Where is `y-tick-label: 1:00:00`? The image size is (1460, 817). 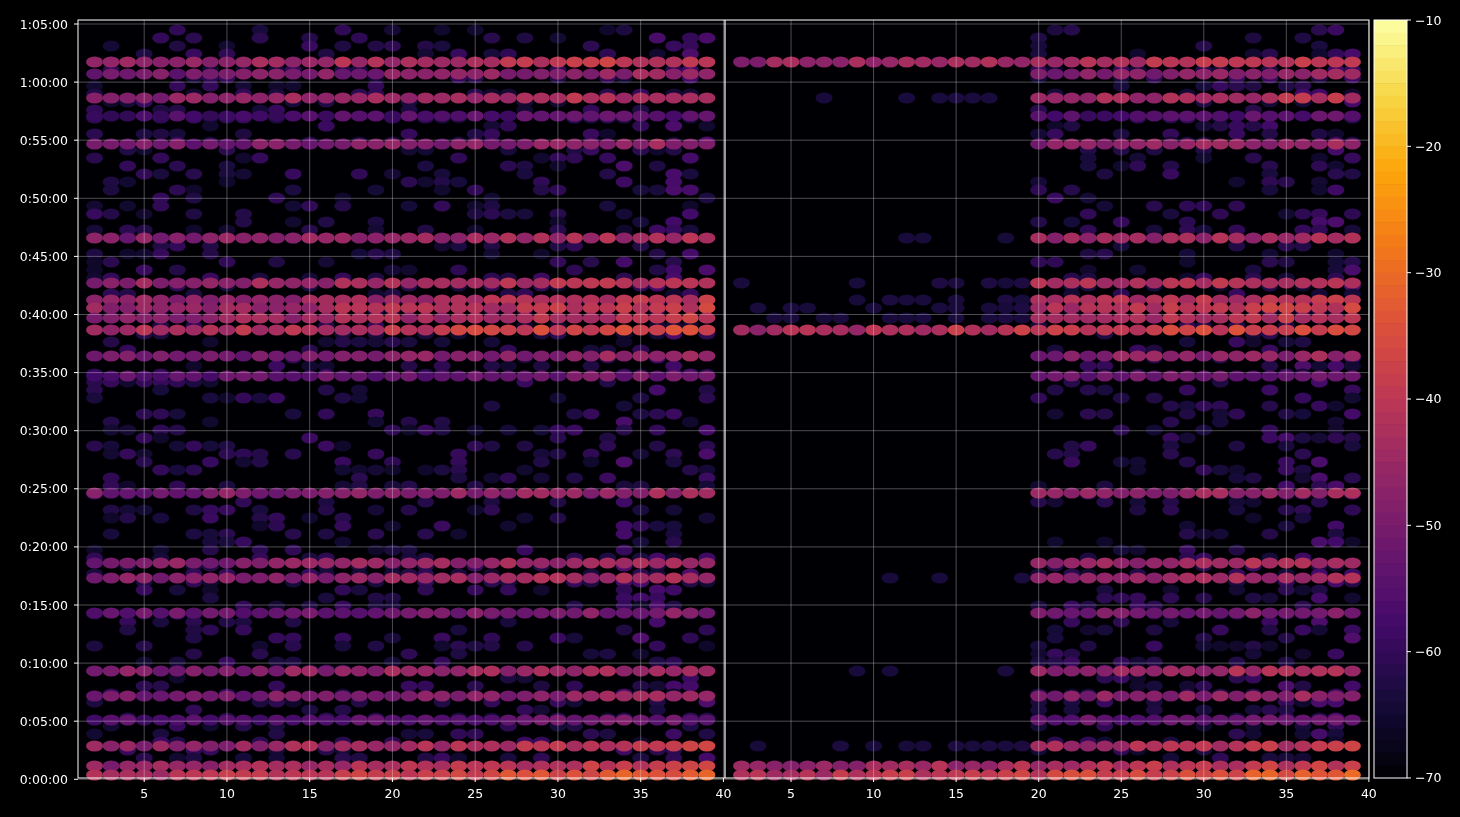 y-tick-label: 1:00:00 is located at coordinates (43, 82).